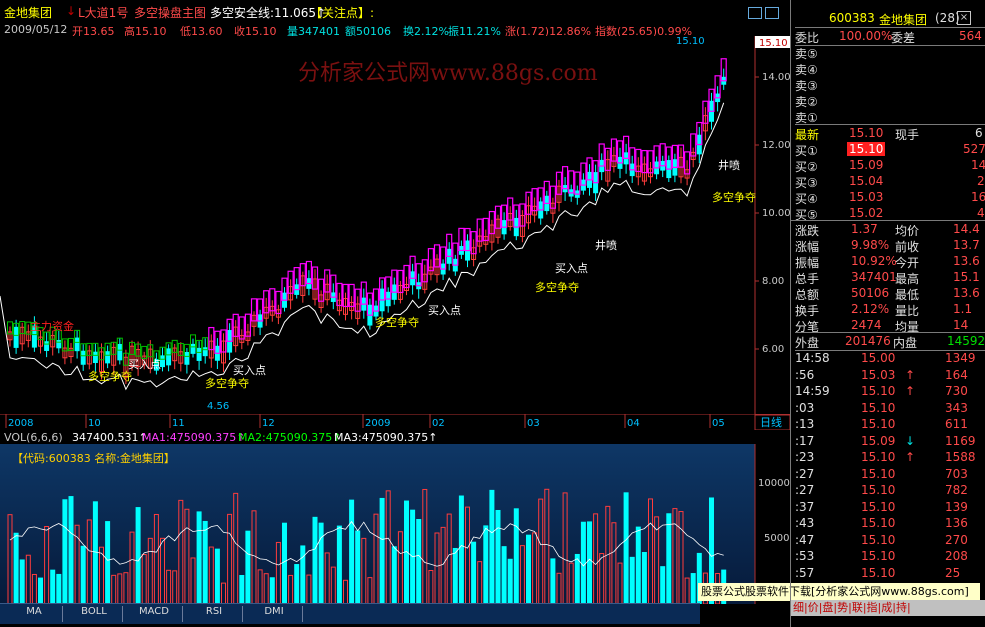 This screenshot has height=627, width=985. Describe the element at coordinates (771, 422) in the screenshot. I see `period-label: 日线` at that location.